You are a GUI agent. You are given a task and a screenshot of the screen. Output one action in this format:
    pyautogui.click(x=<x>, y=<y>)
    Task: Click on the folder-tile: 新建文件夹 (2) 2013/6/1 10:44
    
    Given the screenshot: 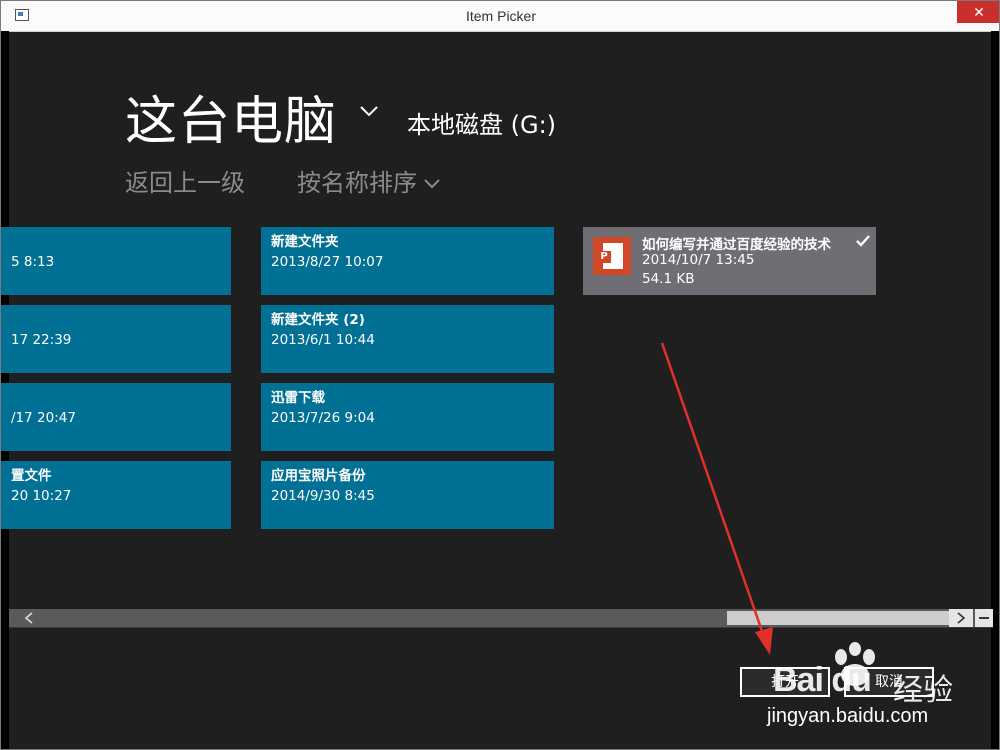 What is the action you would take?
    pyautogui.click(x=407, y=339)
    